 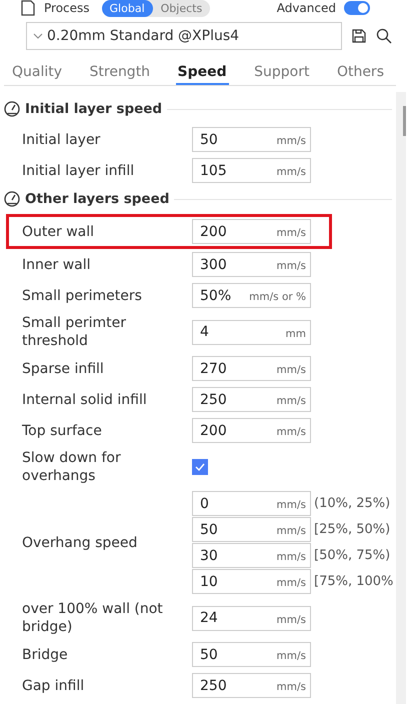 What do you see at coordinates (181, 8) in the screenshot?
I see `scope-tab: Objects` at bounding box center [181, 8].